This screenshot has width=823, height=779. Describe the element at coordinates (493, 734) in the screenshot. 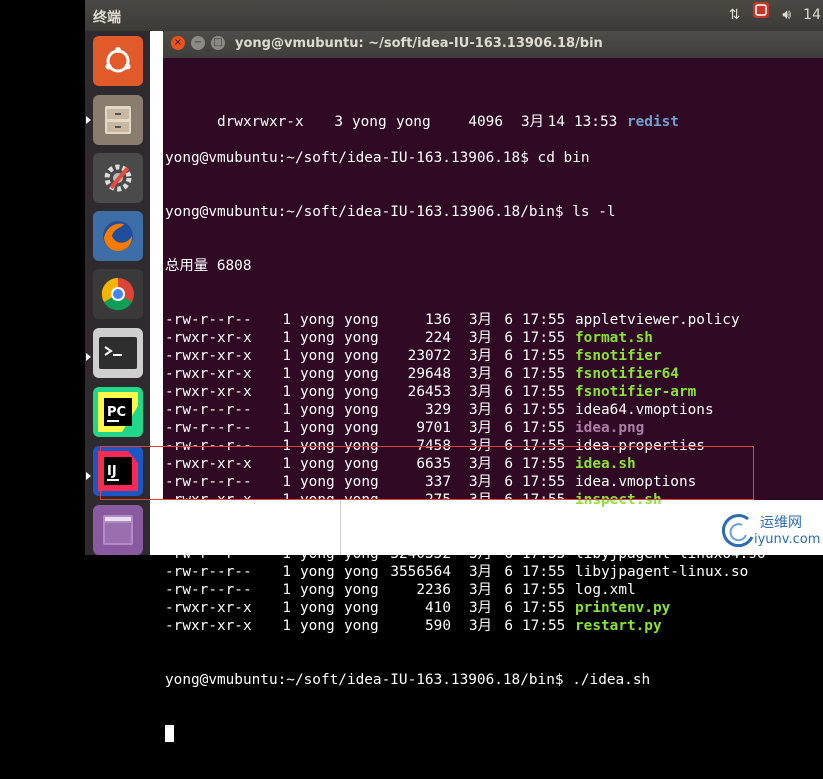

I see `terminal-prompt-line` at that location.